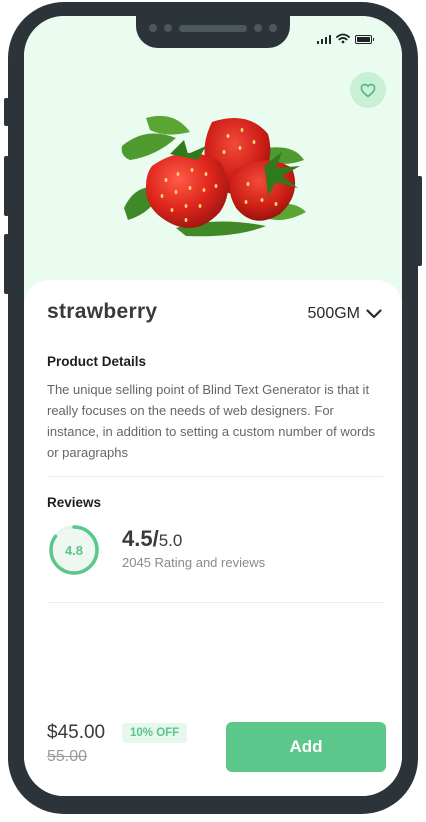  What do you see at coordinates (194, 562) in the screenshot?
I see `rating-summary: 2045 Rating and reviews` at bounding box center [194, 562].